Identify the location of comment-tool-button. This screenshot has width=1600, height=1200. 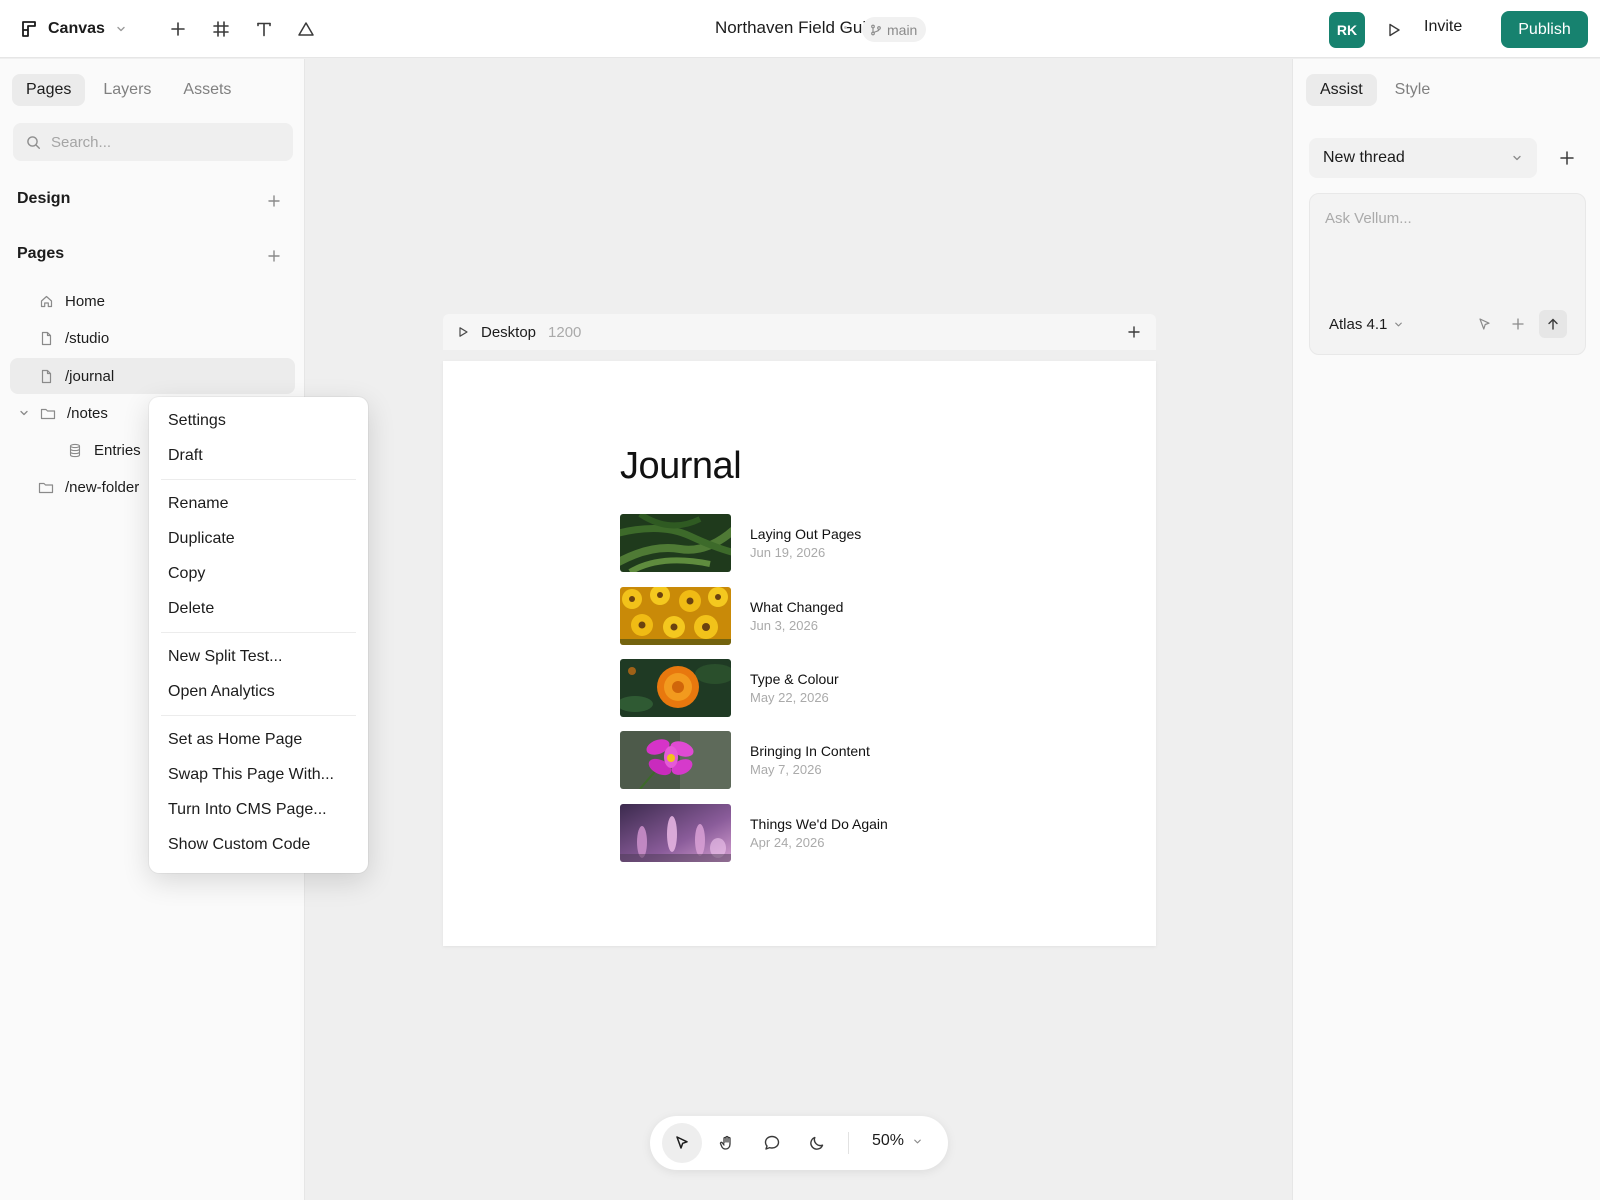
(772, 1143).